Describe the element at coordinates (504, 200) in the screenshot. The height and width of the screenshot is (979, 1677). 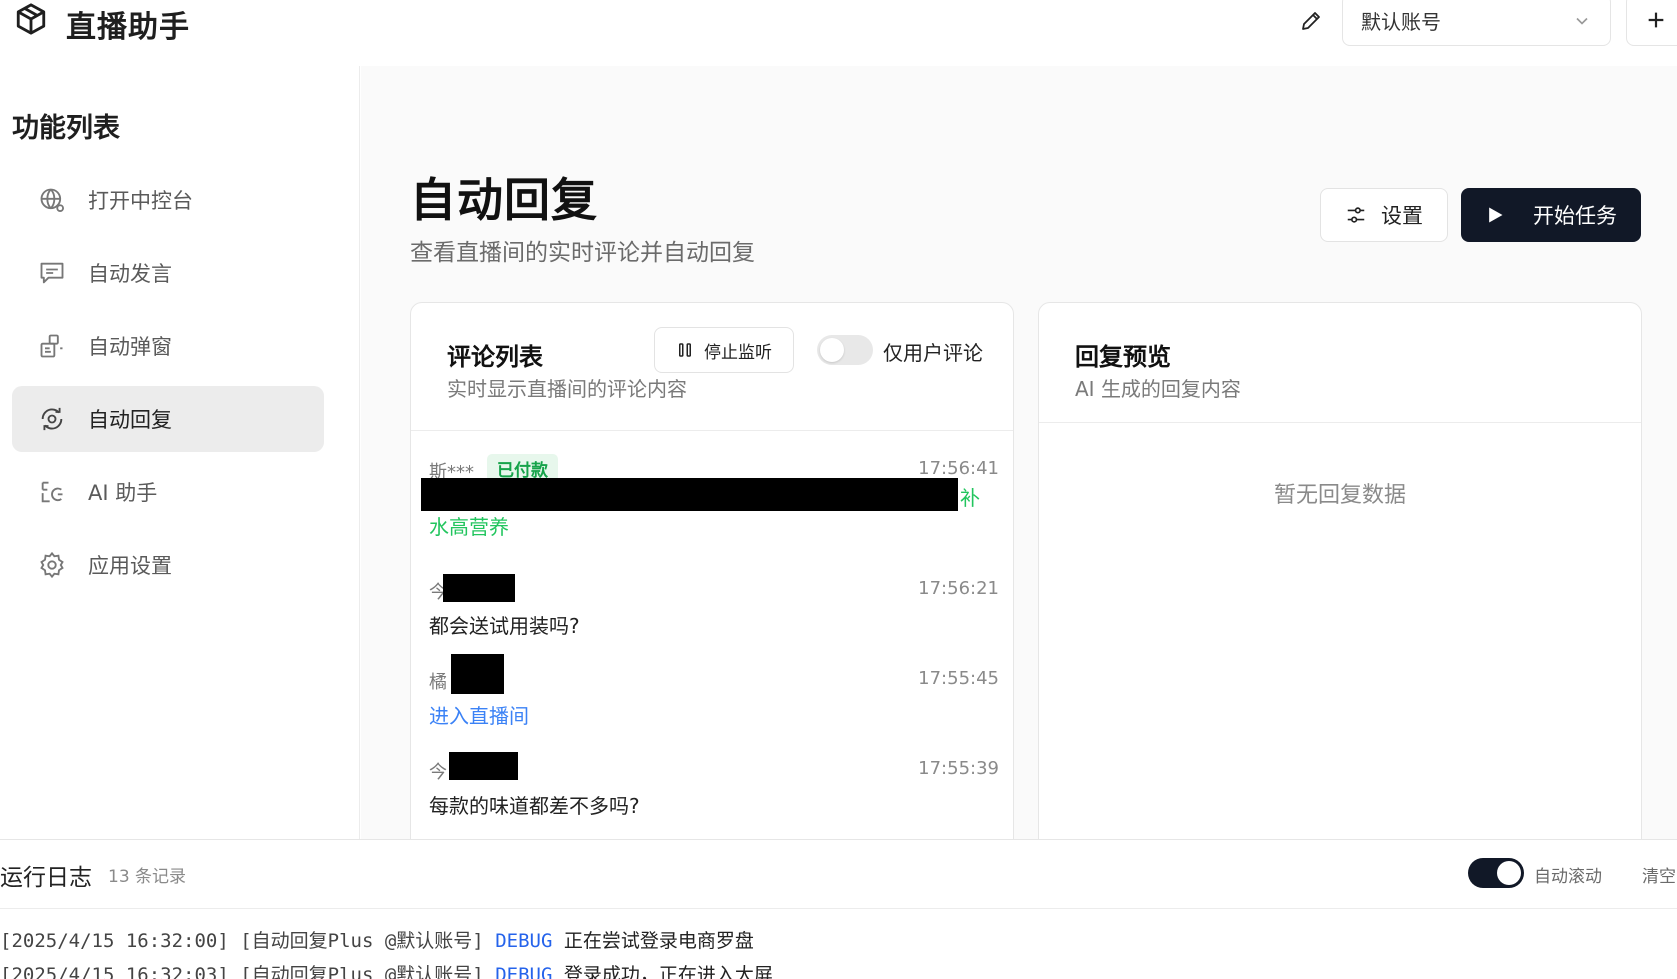
I see `page-title: 自动回复` at that location.